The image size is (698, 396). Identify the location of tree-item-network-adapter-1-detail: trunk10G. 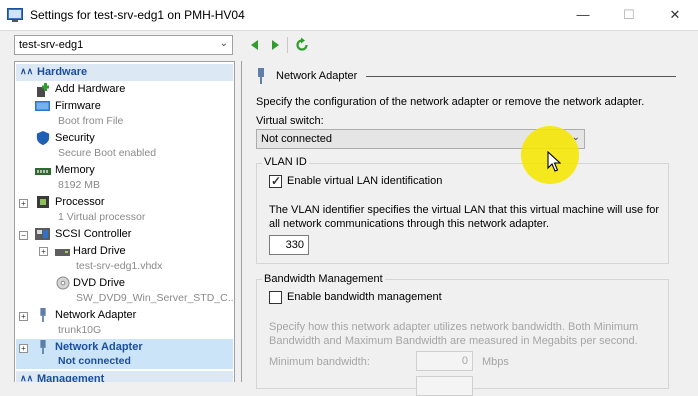
(80, 330).